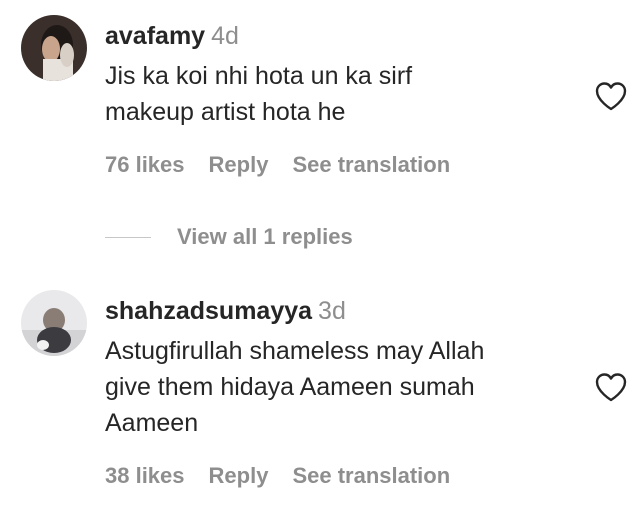  I want to click on comment-text-line: Astugfirullah shameless may Allah, so click(295, 351).